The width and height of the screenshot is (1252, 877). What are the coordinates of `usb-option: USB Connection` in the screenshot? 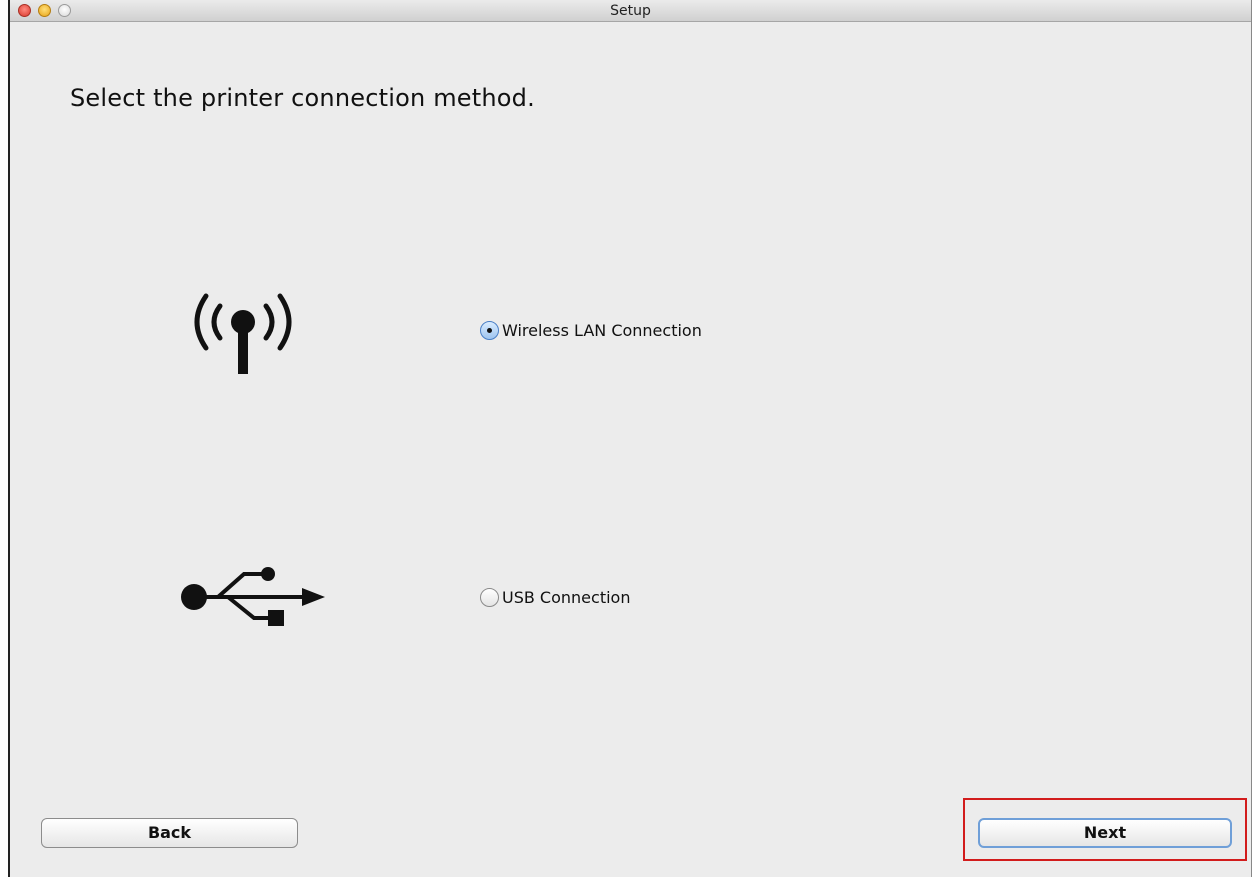 It's located at (555, 597).